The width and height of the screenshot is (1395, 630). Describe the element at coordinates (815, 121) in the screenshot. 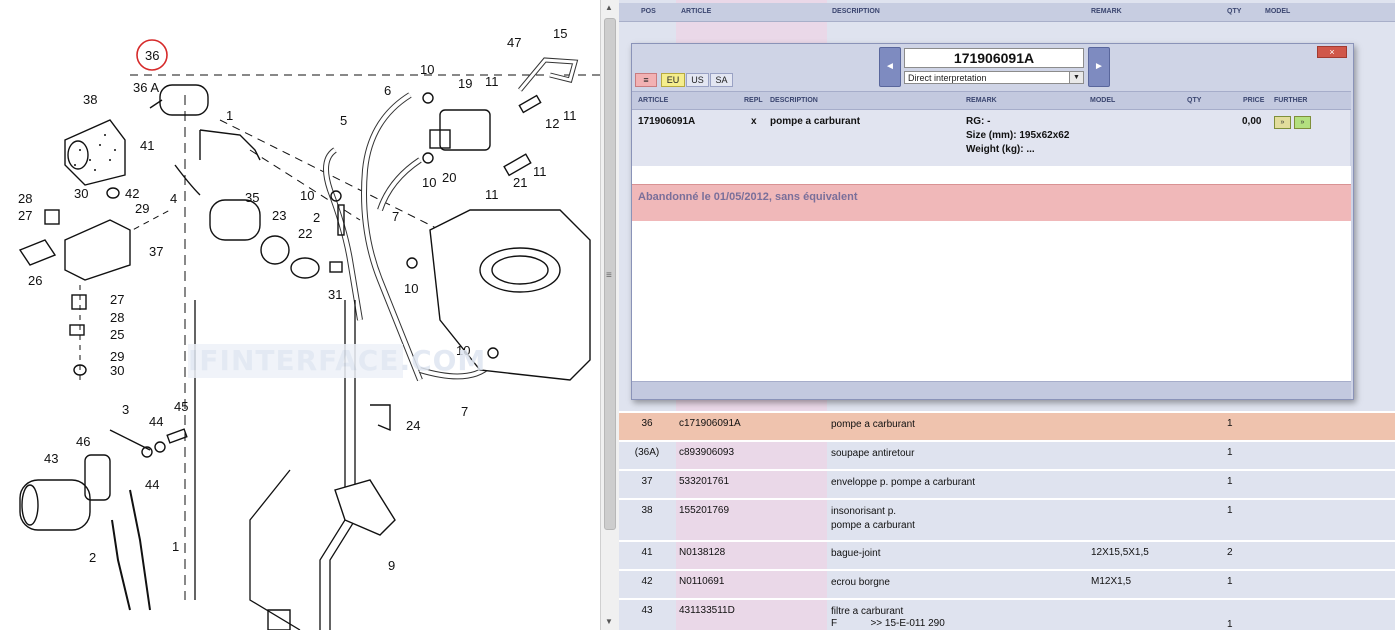

I see `popup-description: pompe a carburant` at that location.